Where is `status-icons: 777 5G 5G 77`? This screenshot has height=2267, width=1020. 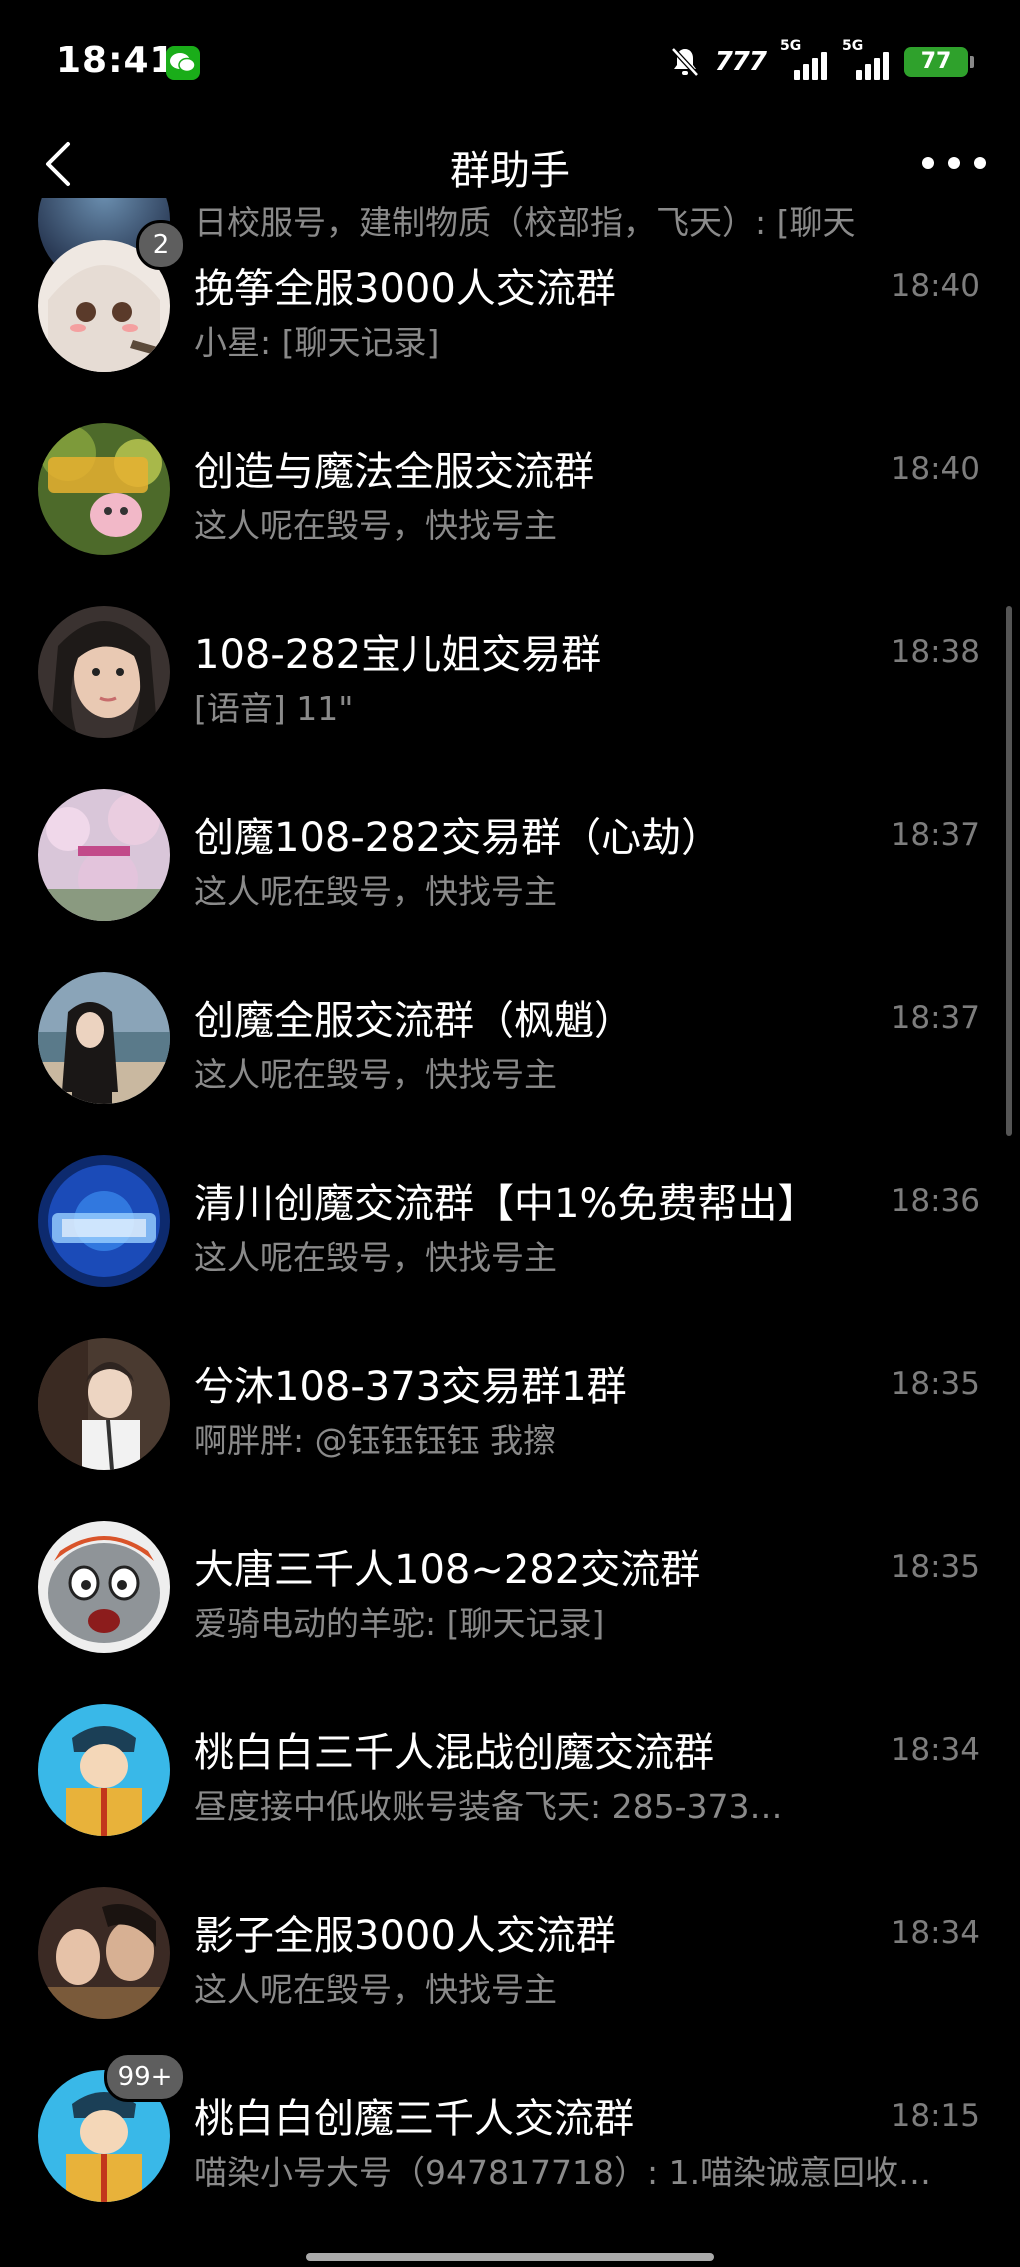
status-icons: 777 5G 5G 77 is located at coordinates (821, 60).